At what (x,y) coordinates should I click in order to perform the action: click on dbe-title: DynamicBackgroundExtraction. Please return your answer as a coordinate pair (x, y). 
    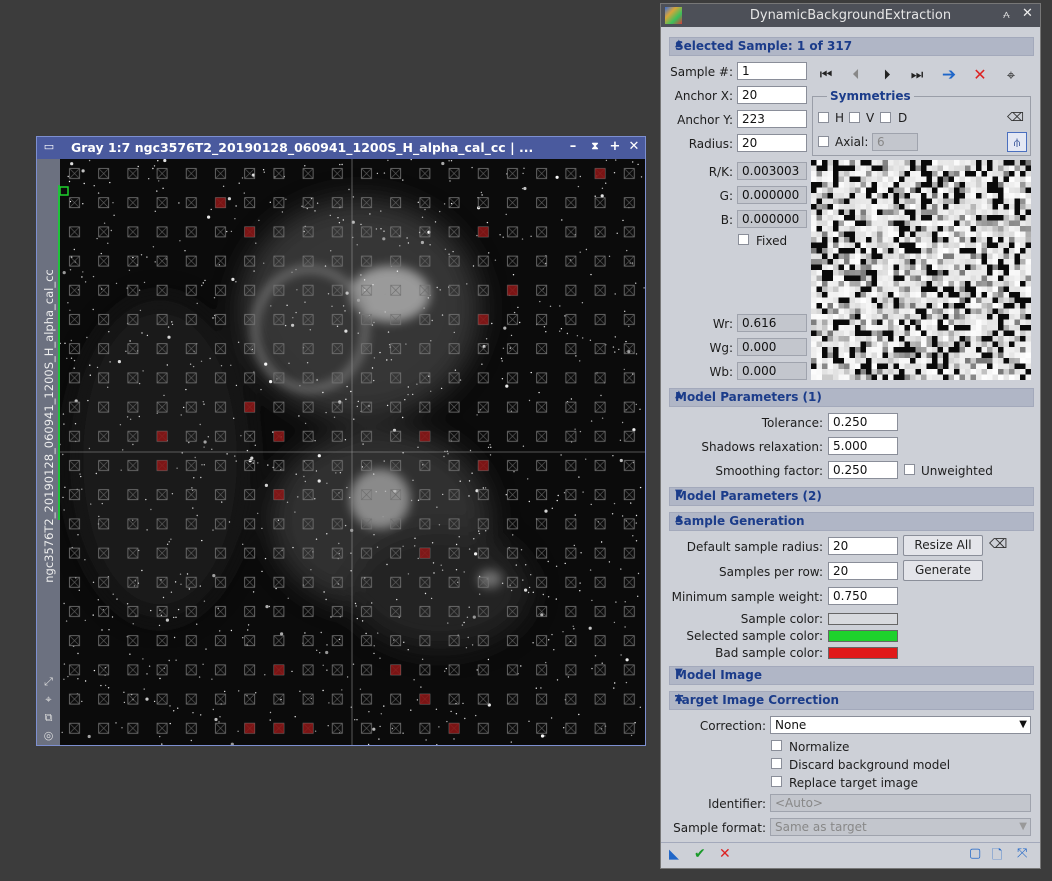
    Looking at the image, I should click on (850, 15).